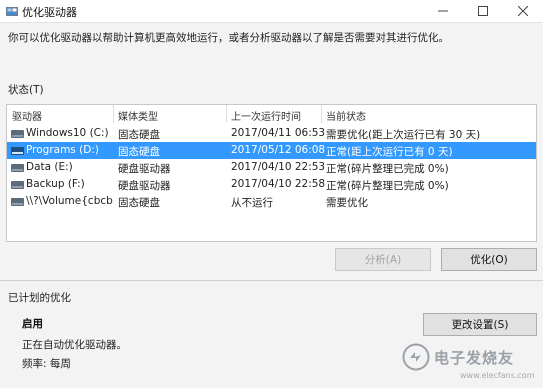 The height and width of the screenshot is (388, 543). I want to click on schedule-running-text: 正在自动优化驱动器。, so click(74, 345).